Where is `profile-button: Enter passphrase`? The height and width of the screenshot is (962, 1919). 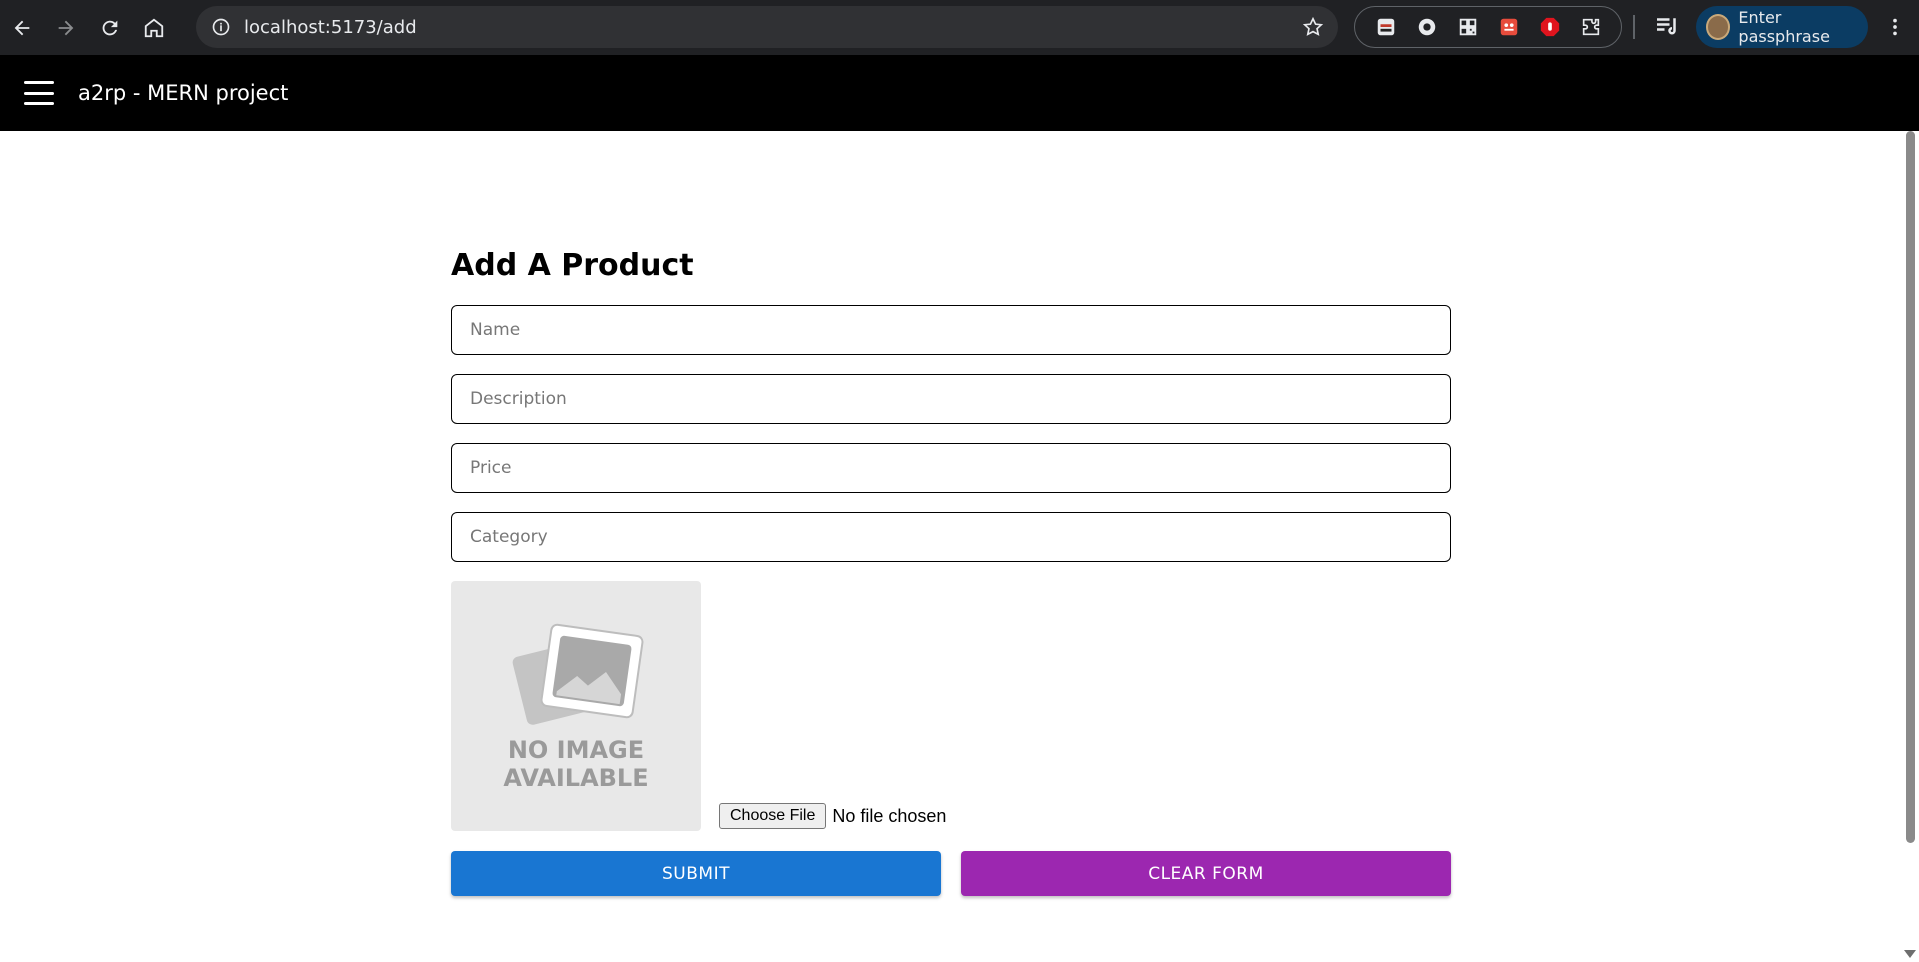 profile-button: Enter passphrase is located at coordinates (1782, 27).